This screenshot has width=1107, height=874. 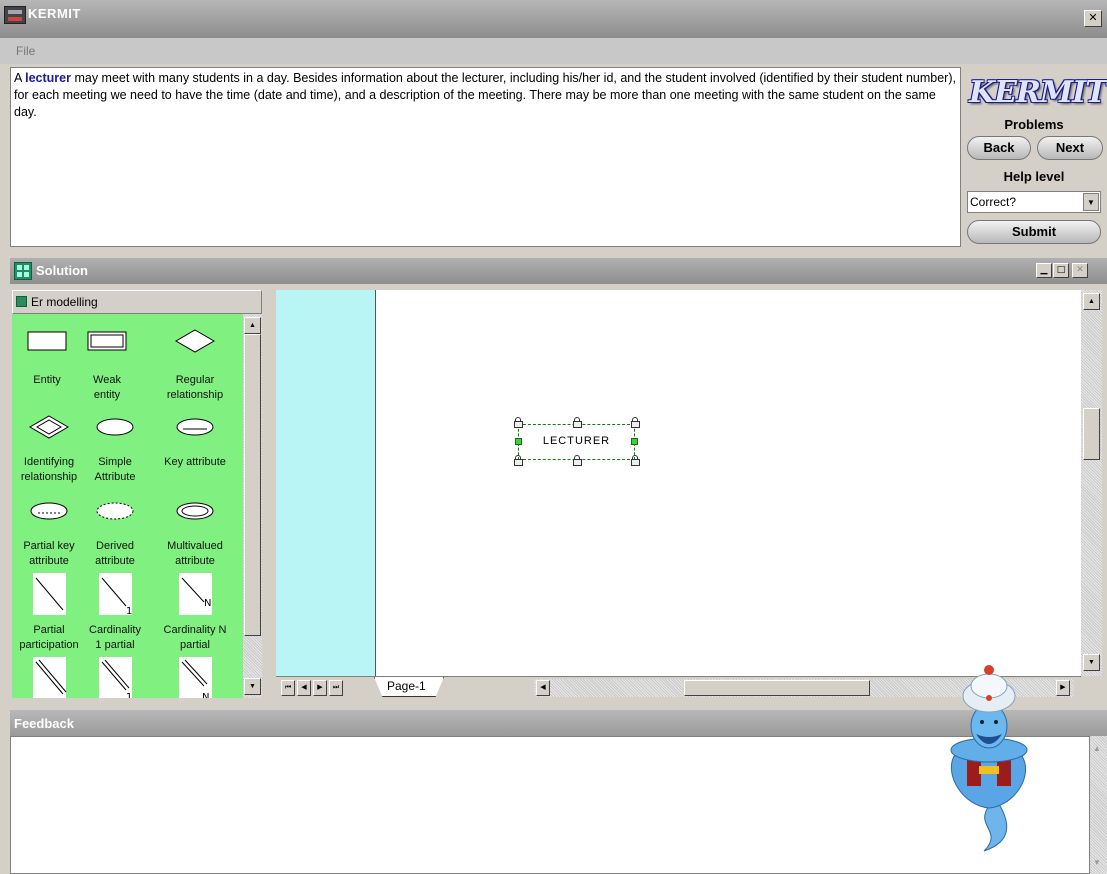 What do you see at coordinates (195, 594) in the screenshot?
I see `cardinality-n-partial-icon: N` at bounding box center [195, 594].